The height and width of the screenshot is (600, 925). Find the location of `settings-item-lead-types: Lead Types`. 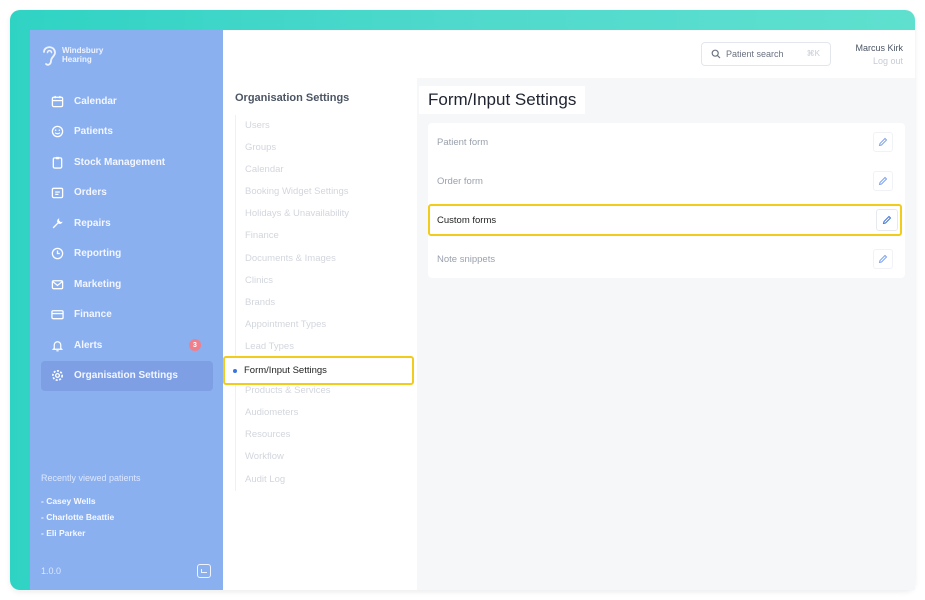

settings-item-lead-types: Lead Types is located at coordinates (292, 347).